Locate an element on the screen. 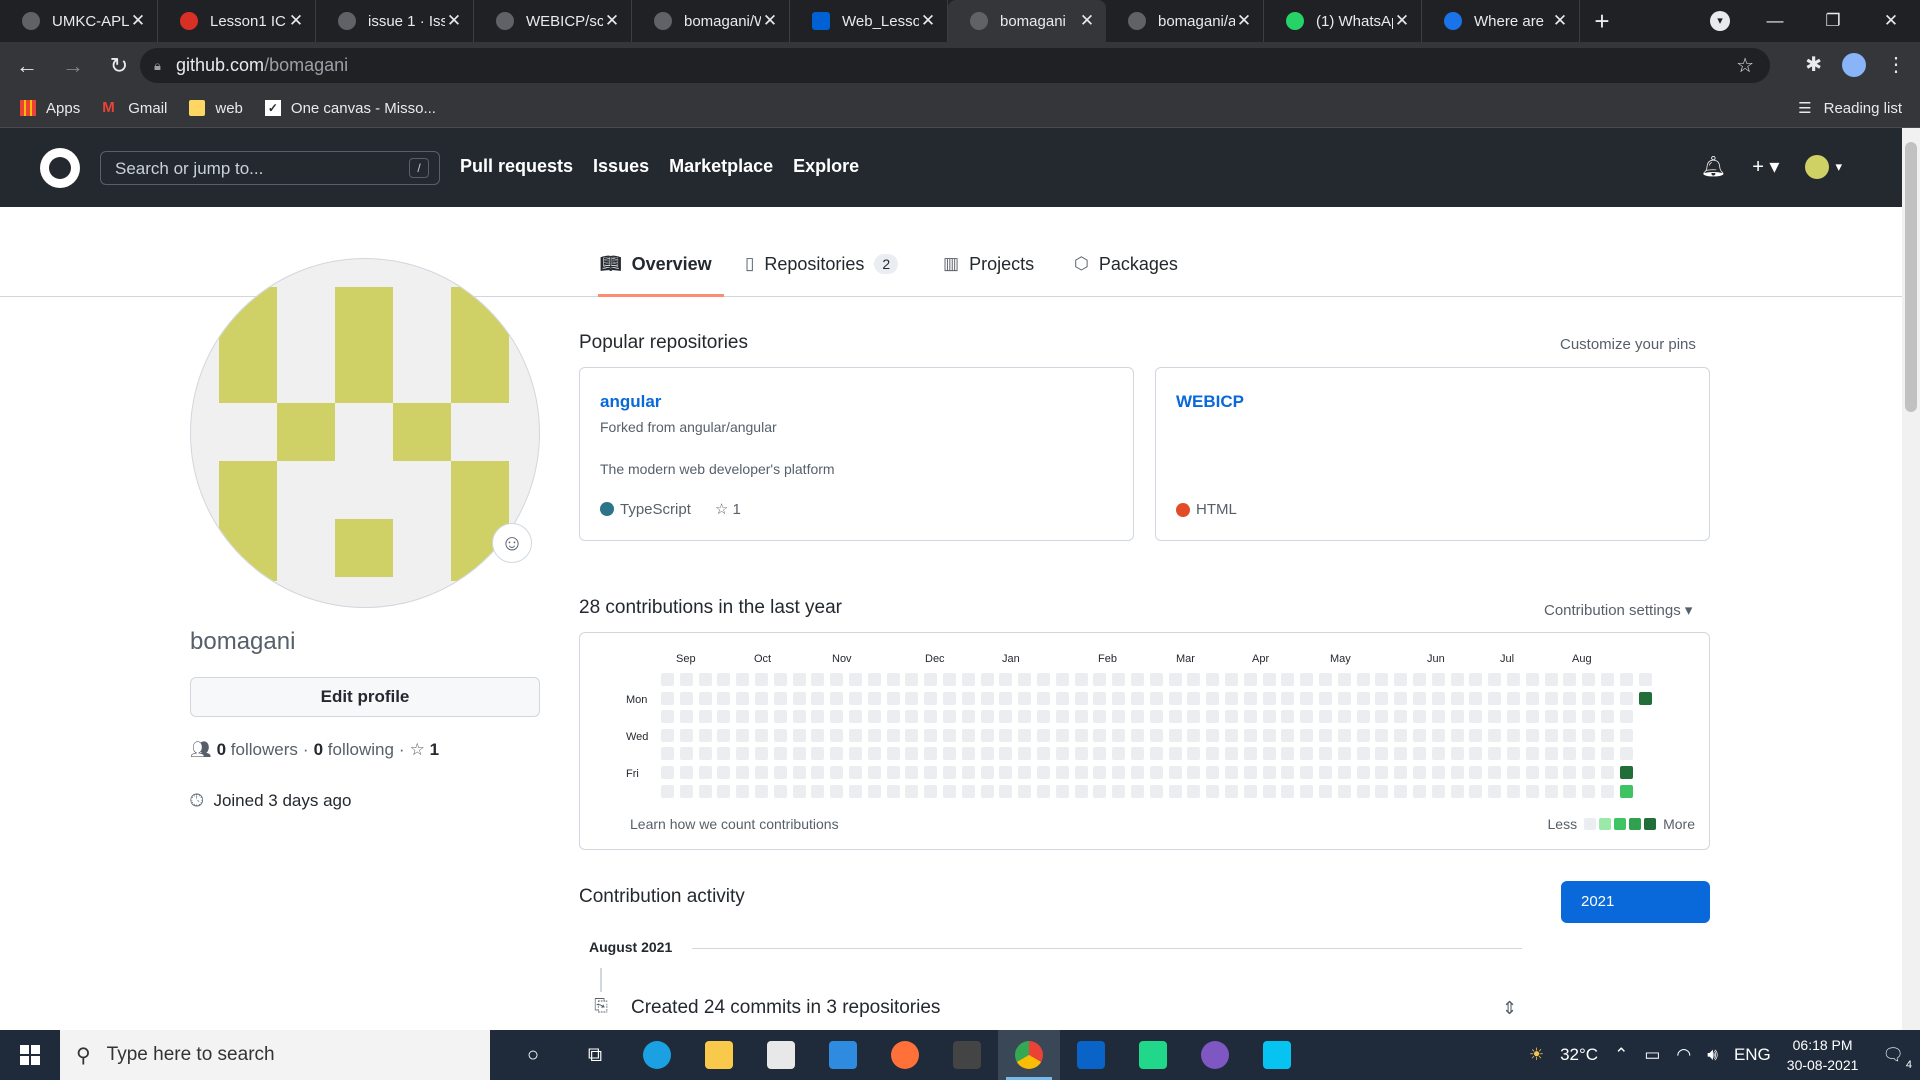 This screenshot has height=1080, width=1920. set-status-smiley-icon: ☺ is located at coordinates (512, 543).